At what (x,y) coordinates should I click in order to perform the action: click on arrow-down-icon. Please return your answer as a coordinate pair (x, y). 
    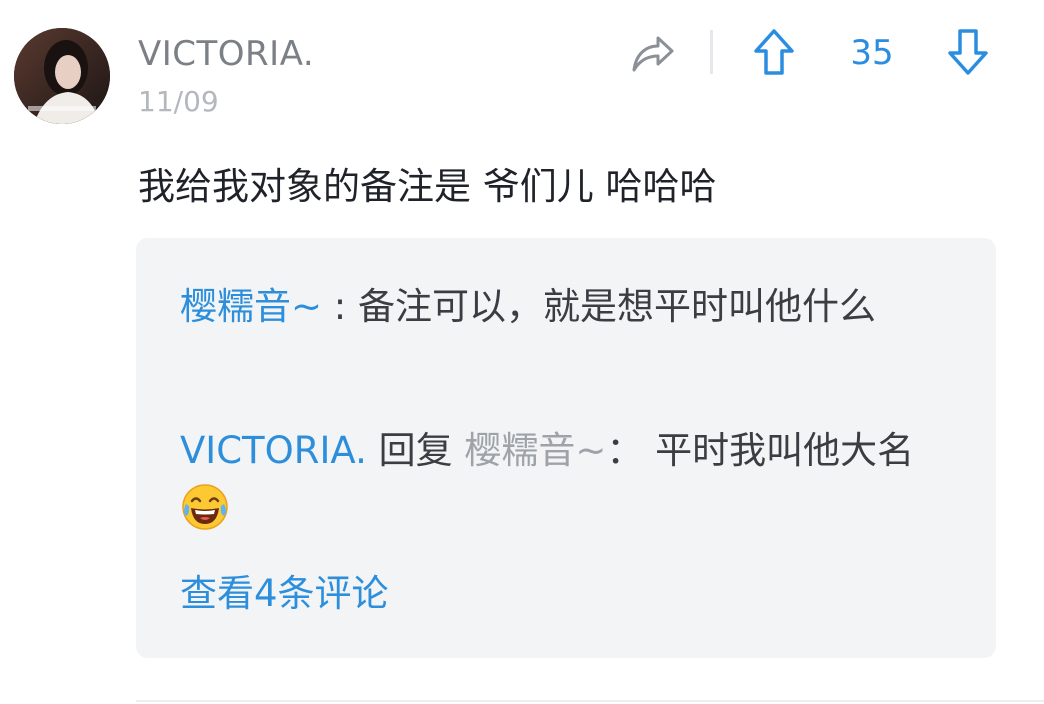
    Looking at the image, I should click on (968, 52).